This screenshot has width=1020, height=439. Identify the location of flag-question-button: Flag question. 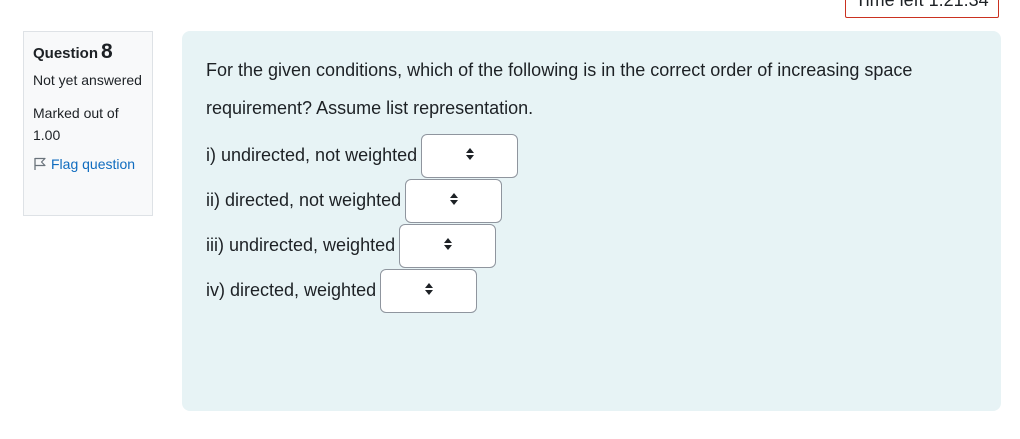
(88, 164).